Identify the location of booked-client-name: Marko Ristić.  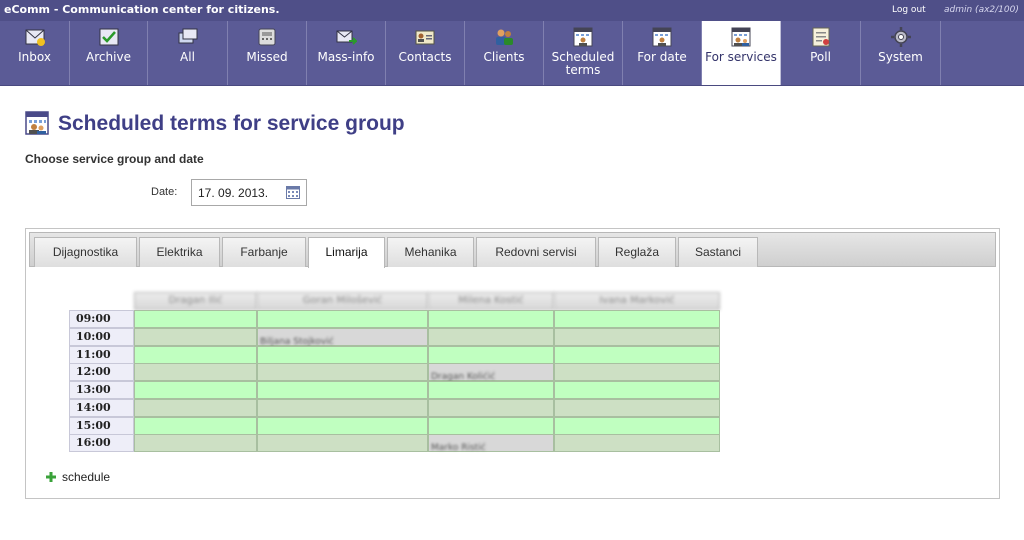
(458, 448).